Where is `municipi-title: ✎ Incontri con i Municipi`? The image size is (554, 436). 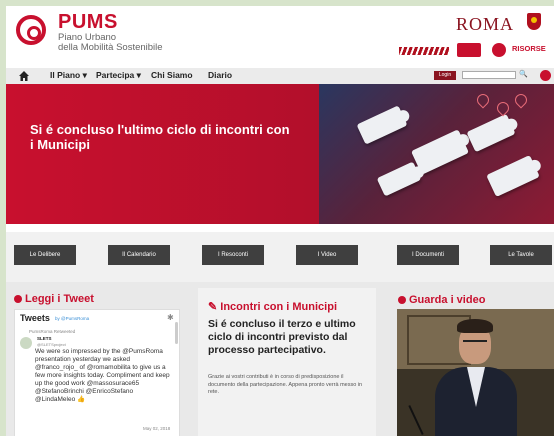 municipi-title: ✎ Incontri con i Municipi is located at coordinates (272, 306).